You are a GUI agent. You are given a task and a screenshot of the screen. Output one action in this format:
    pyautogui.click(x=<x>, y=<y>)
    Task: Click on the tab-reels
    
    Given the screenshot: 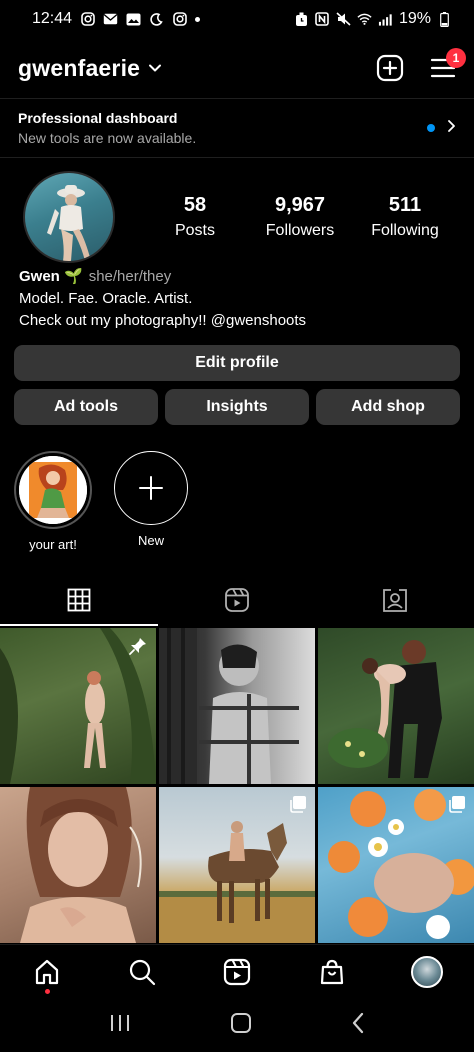 What is the action you would take?
    pyautogui.click(x=237, y=600)
    